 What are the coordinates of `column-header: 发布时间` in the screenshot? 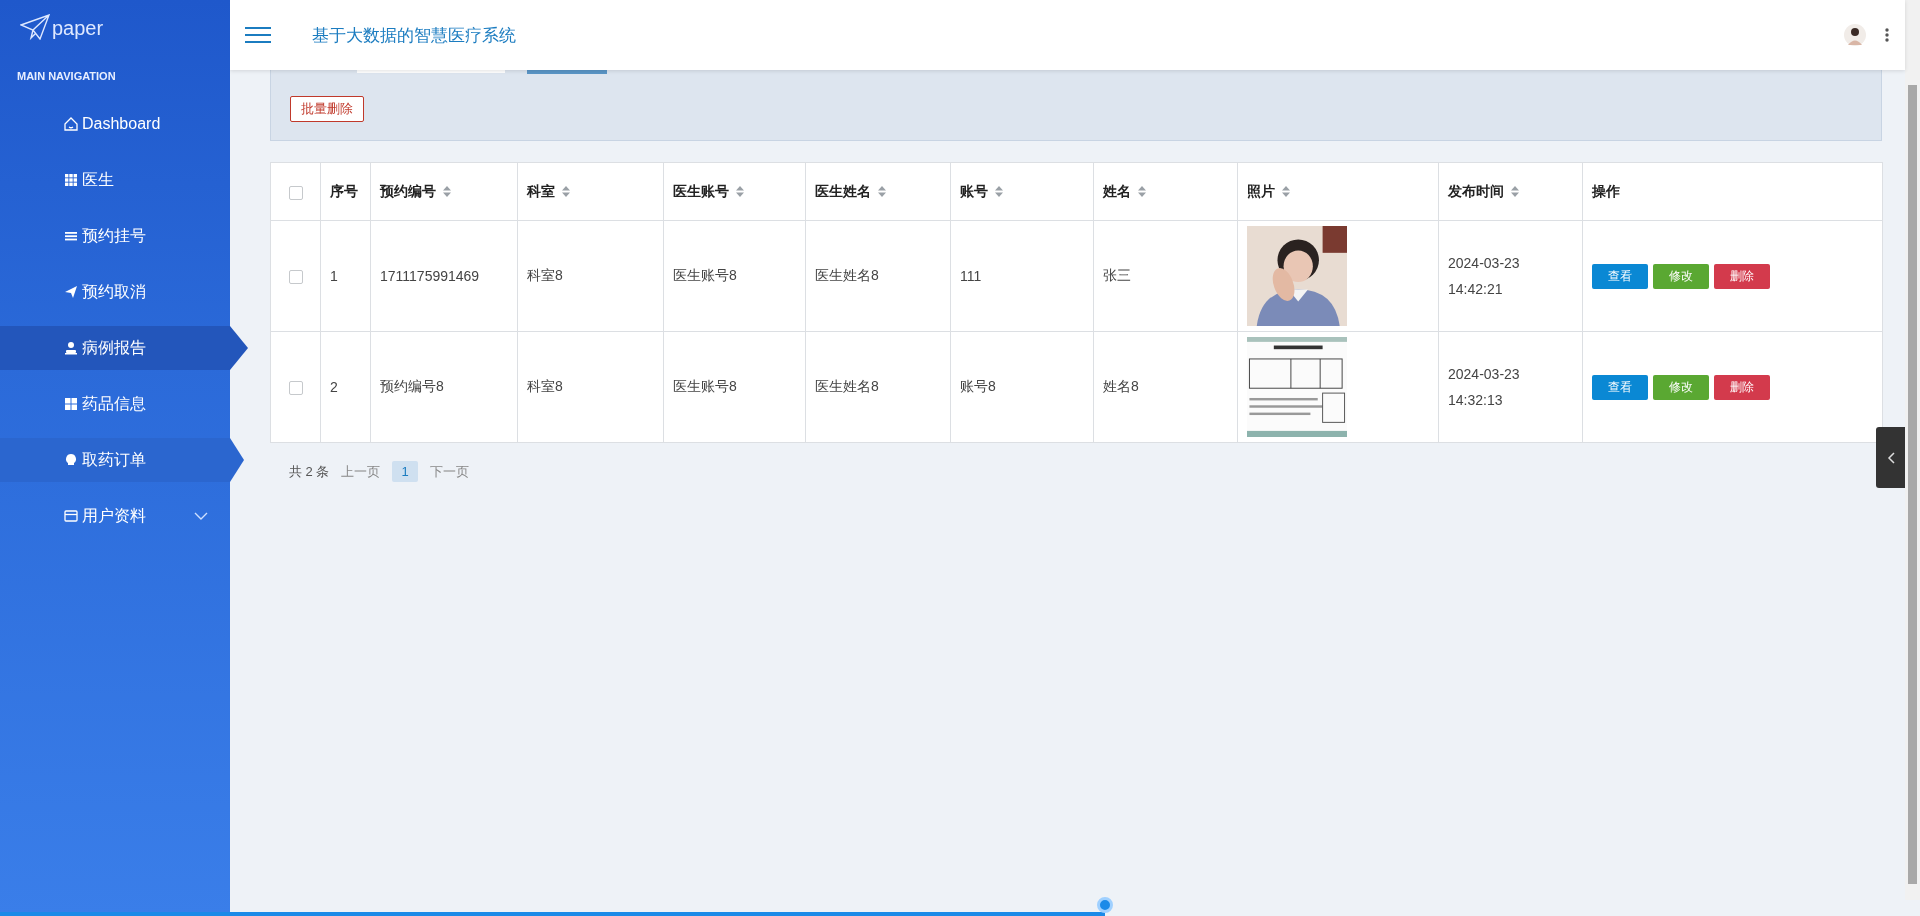 It's located at (1483, 191).